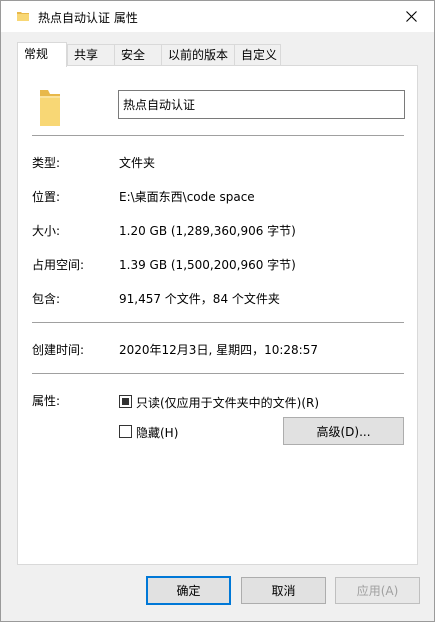 This screenshot has width=435, height=622. What do you see at coordinates (188, 590) in the screenshot?
I see `ok-button: 确定` at bounding box center [188, 590].